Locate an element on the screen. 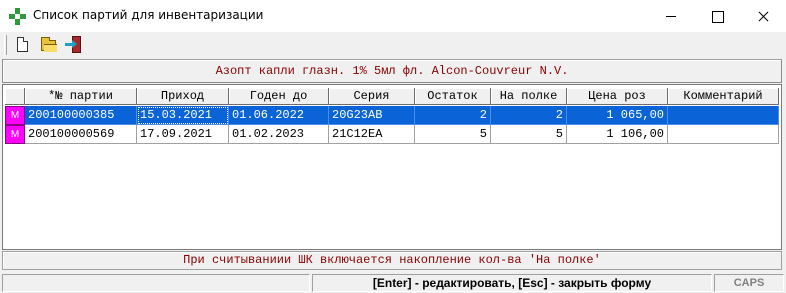  cell-series: 21C12EA is located at coordinates (372, 134).